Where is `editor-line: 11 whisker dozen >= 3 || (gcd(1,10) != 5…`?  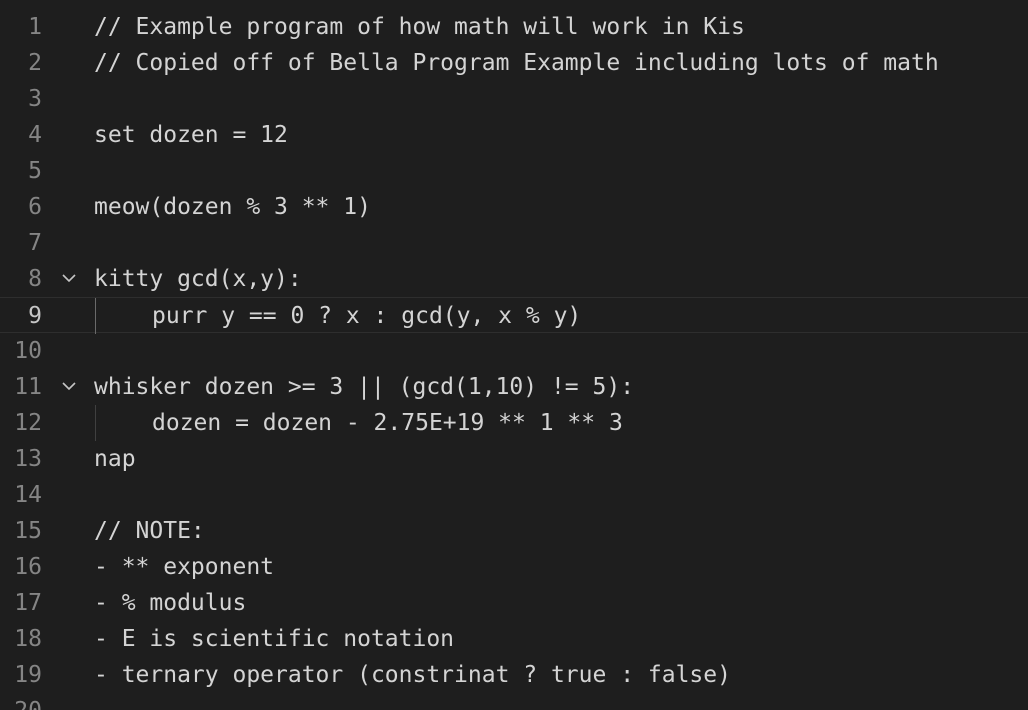
editor-line: 11 whisker dozen >= 3 || (gcd(1,10) != 5… is located at coordinates (514, 387).